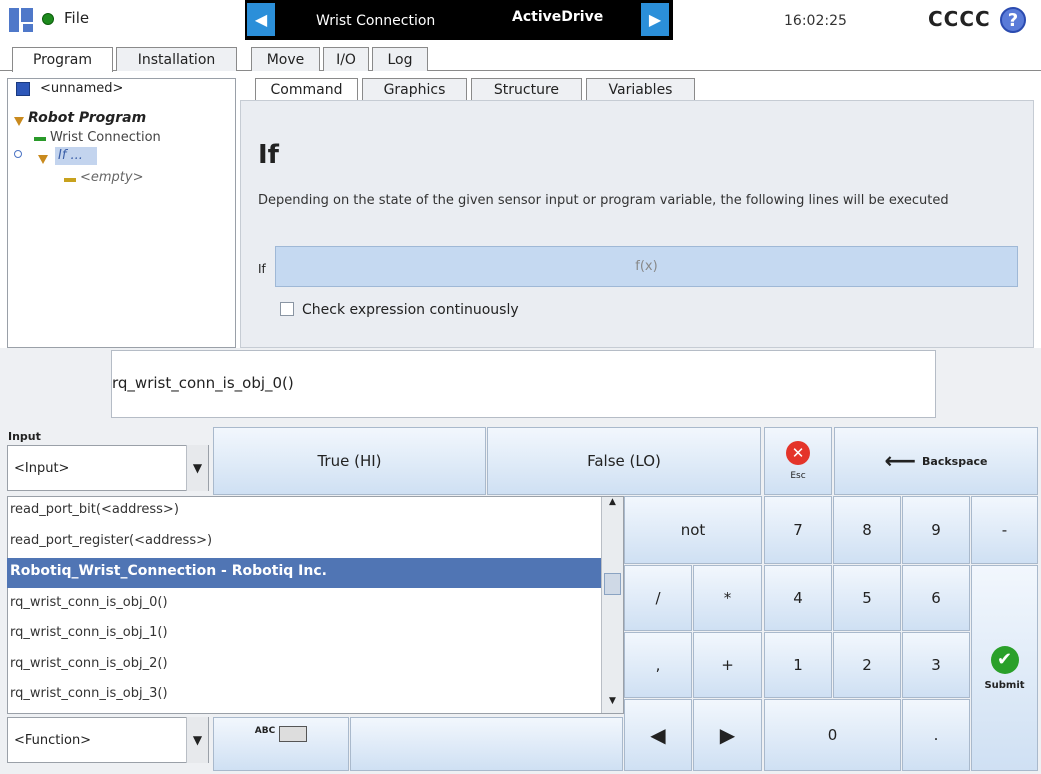 This screenshot has width=1041, height=774. I want to click on keyboard-button: ABC, so click(281, 744).